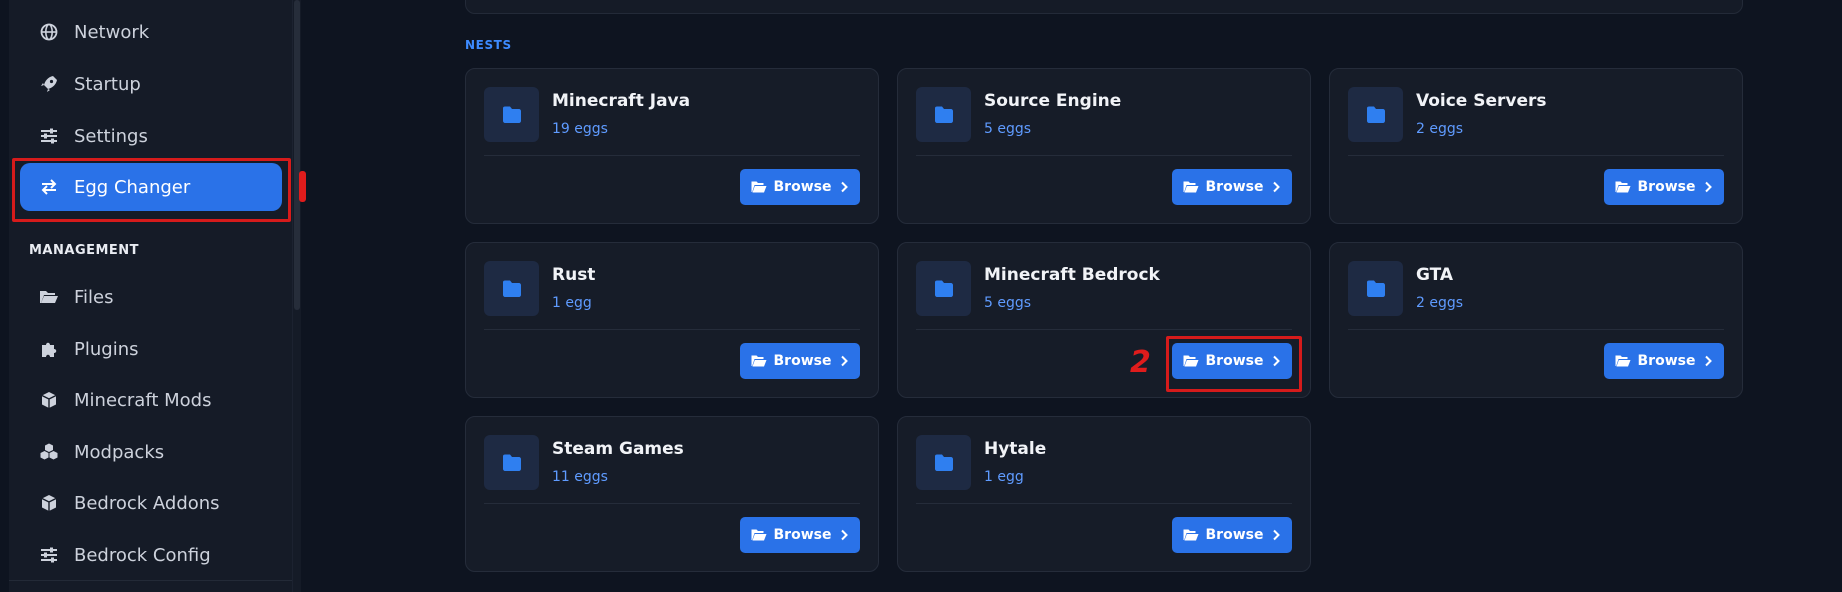 The height and width of the screenshot is (592, 1842). I want to click on sidebar-scrollbar, so click(296, 296).